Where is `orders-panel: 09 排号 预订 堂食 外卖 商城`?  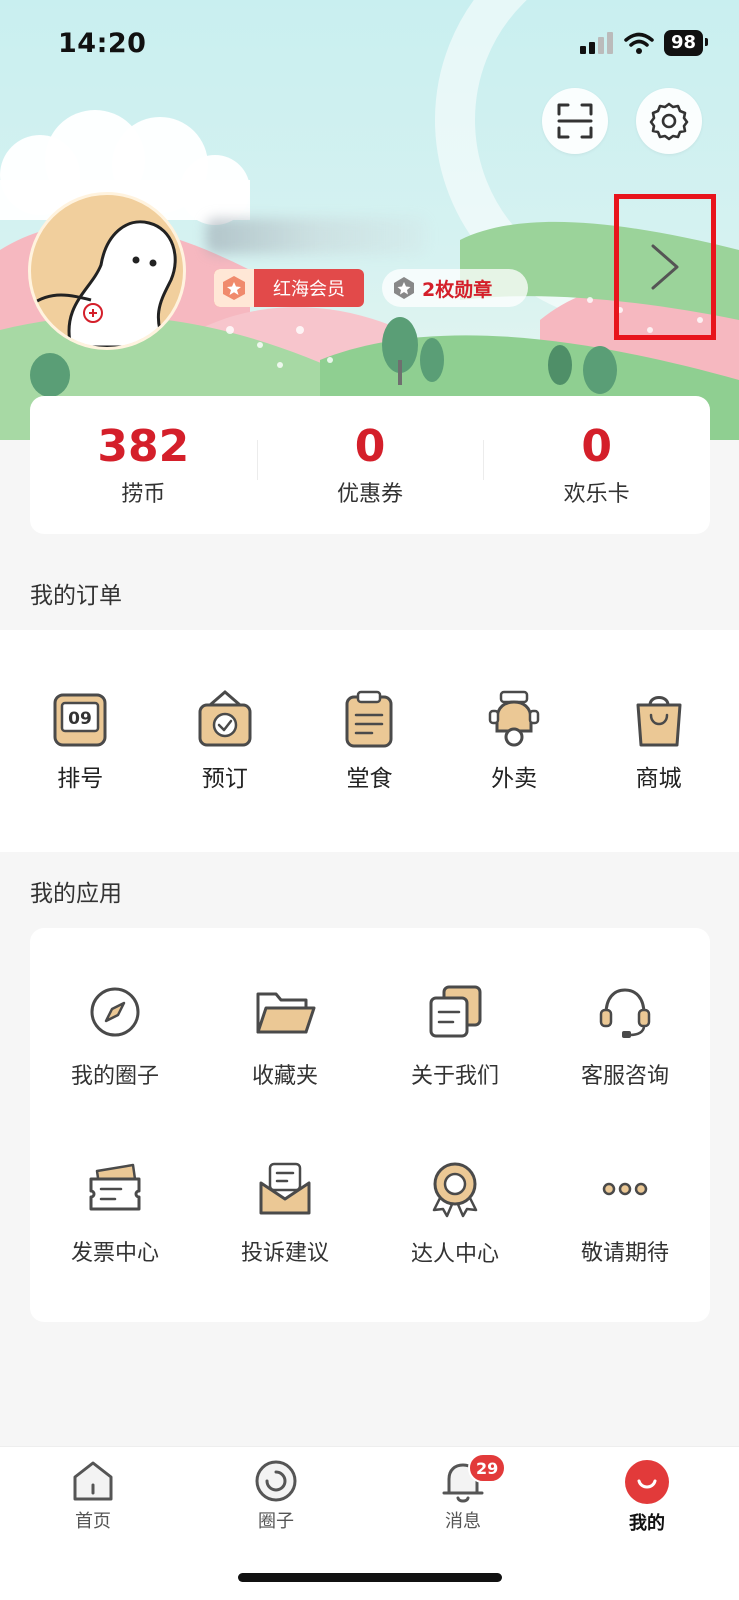 orders-panel: 09 排号 预订 堂食 外卖 商城 is located at coordinates (369, 741).